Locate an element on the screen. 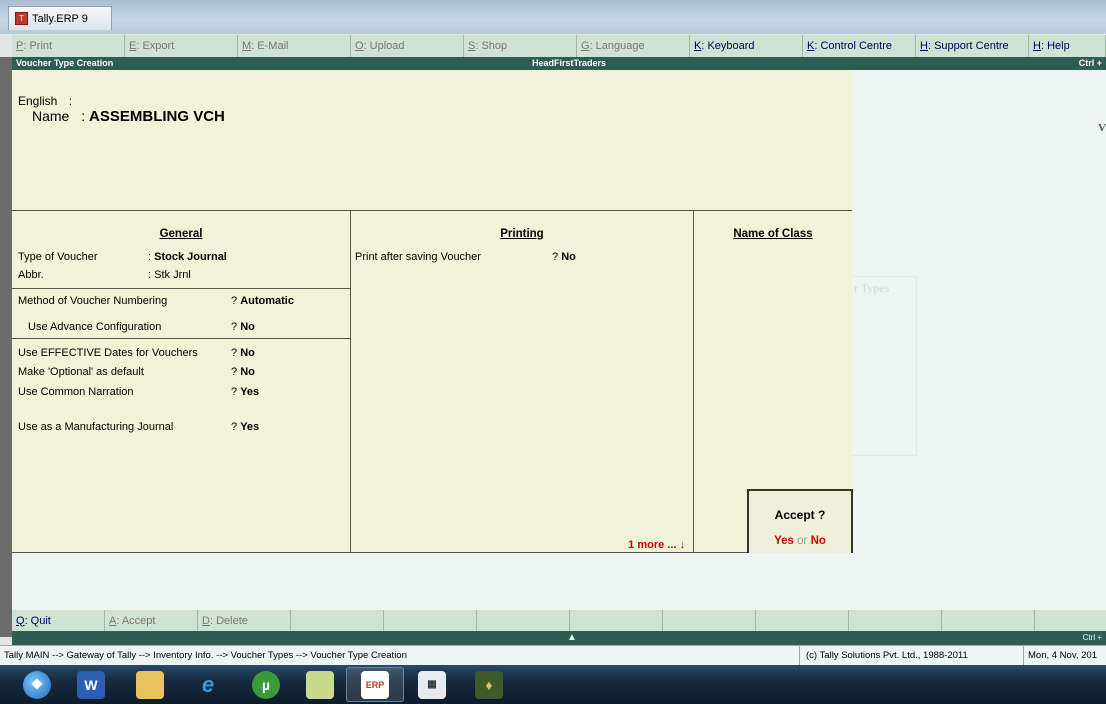  tally-app-icon: T is located at coordinates (21, 18).